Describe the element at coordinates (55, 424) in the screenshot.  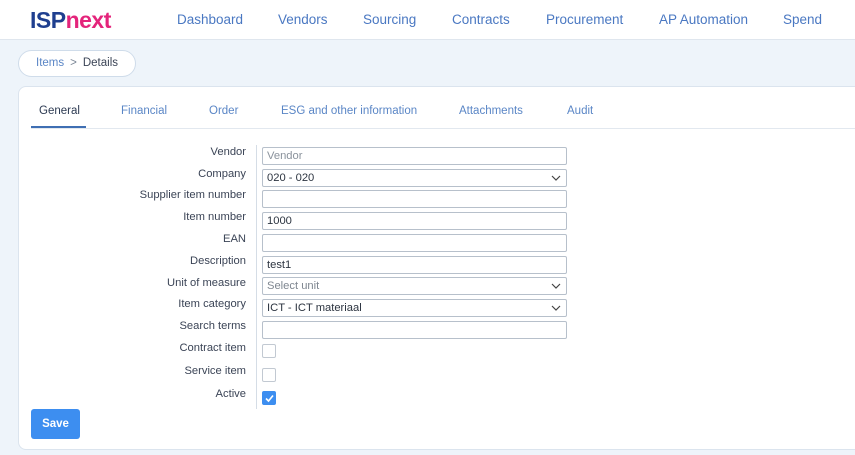
I see `save-button: Save` at that location.